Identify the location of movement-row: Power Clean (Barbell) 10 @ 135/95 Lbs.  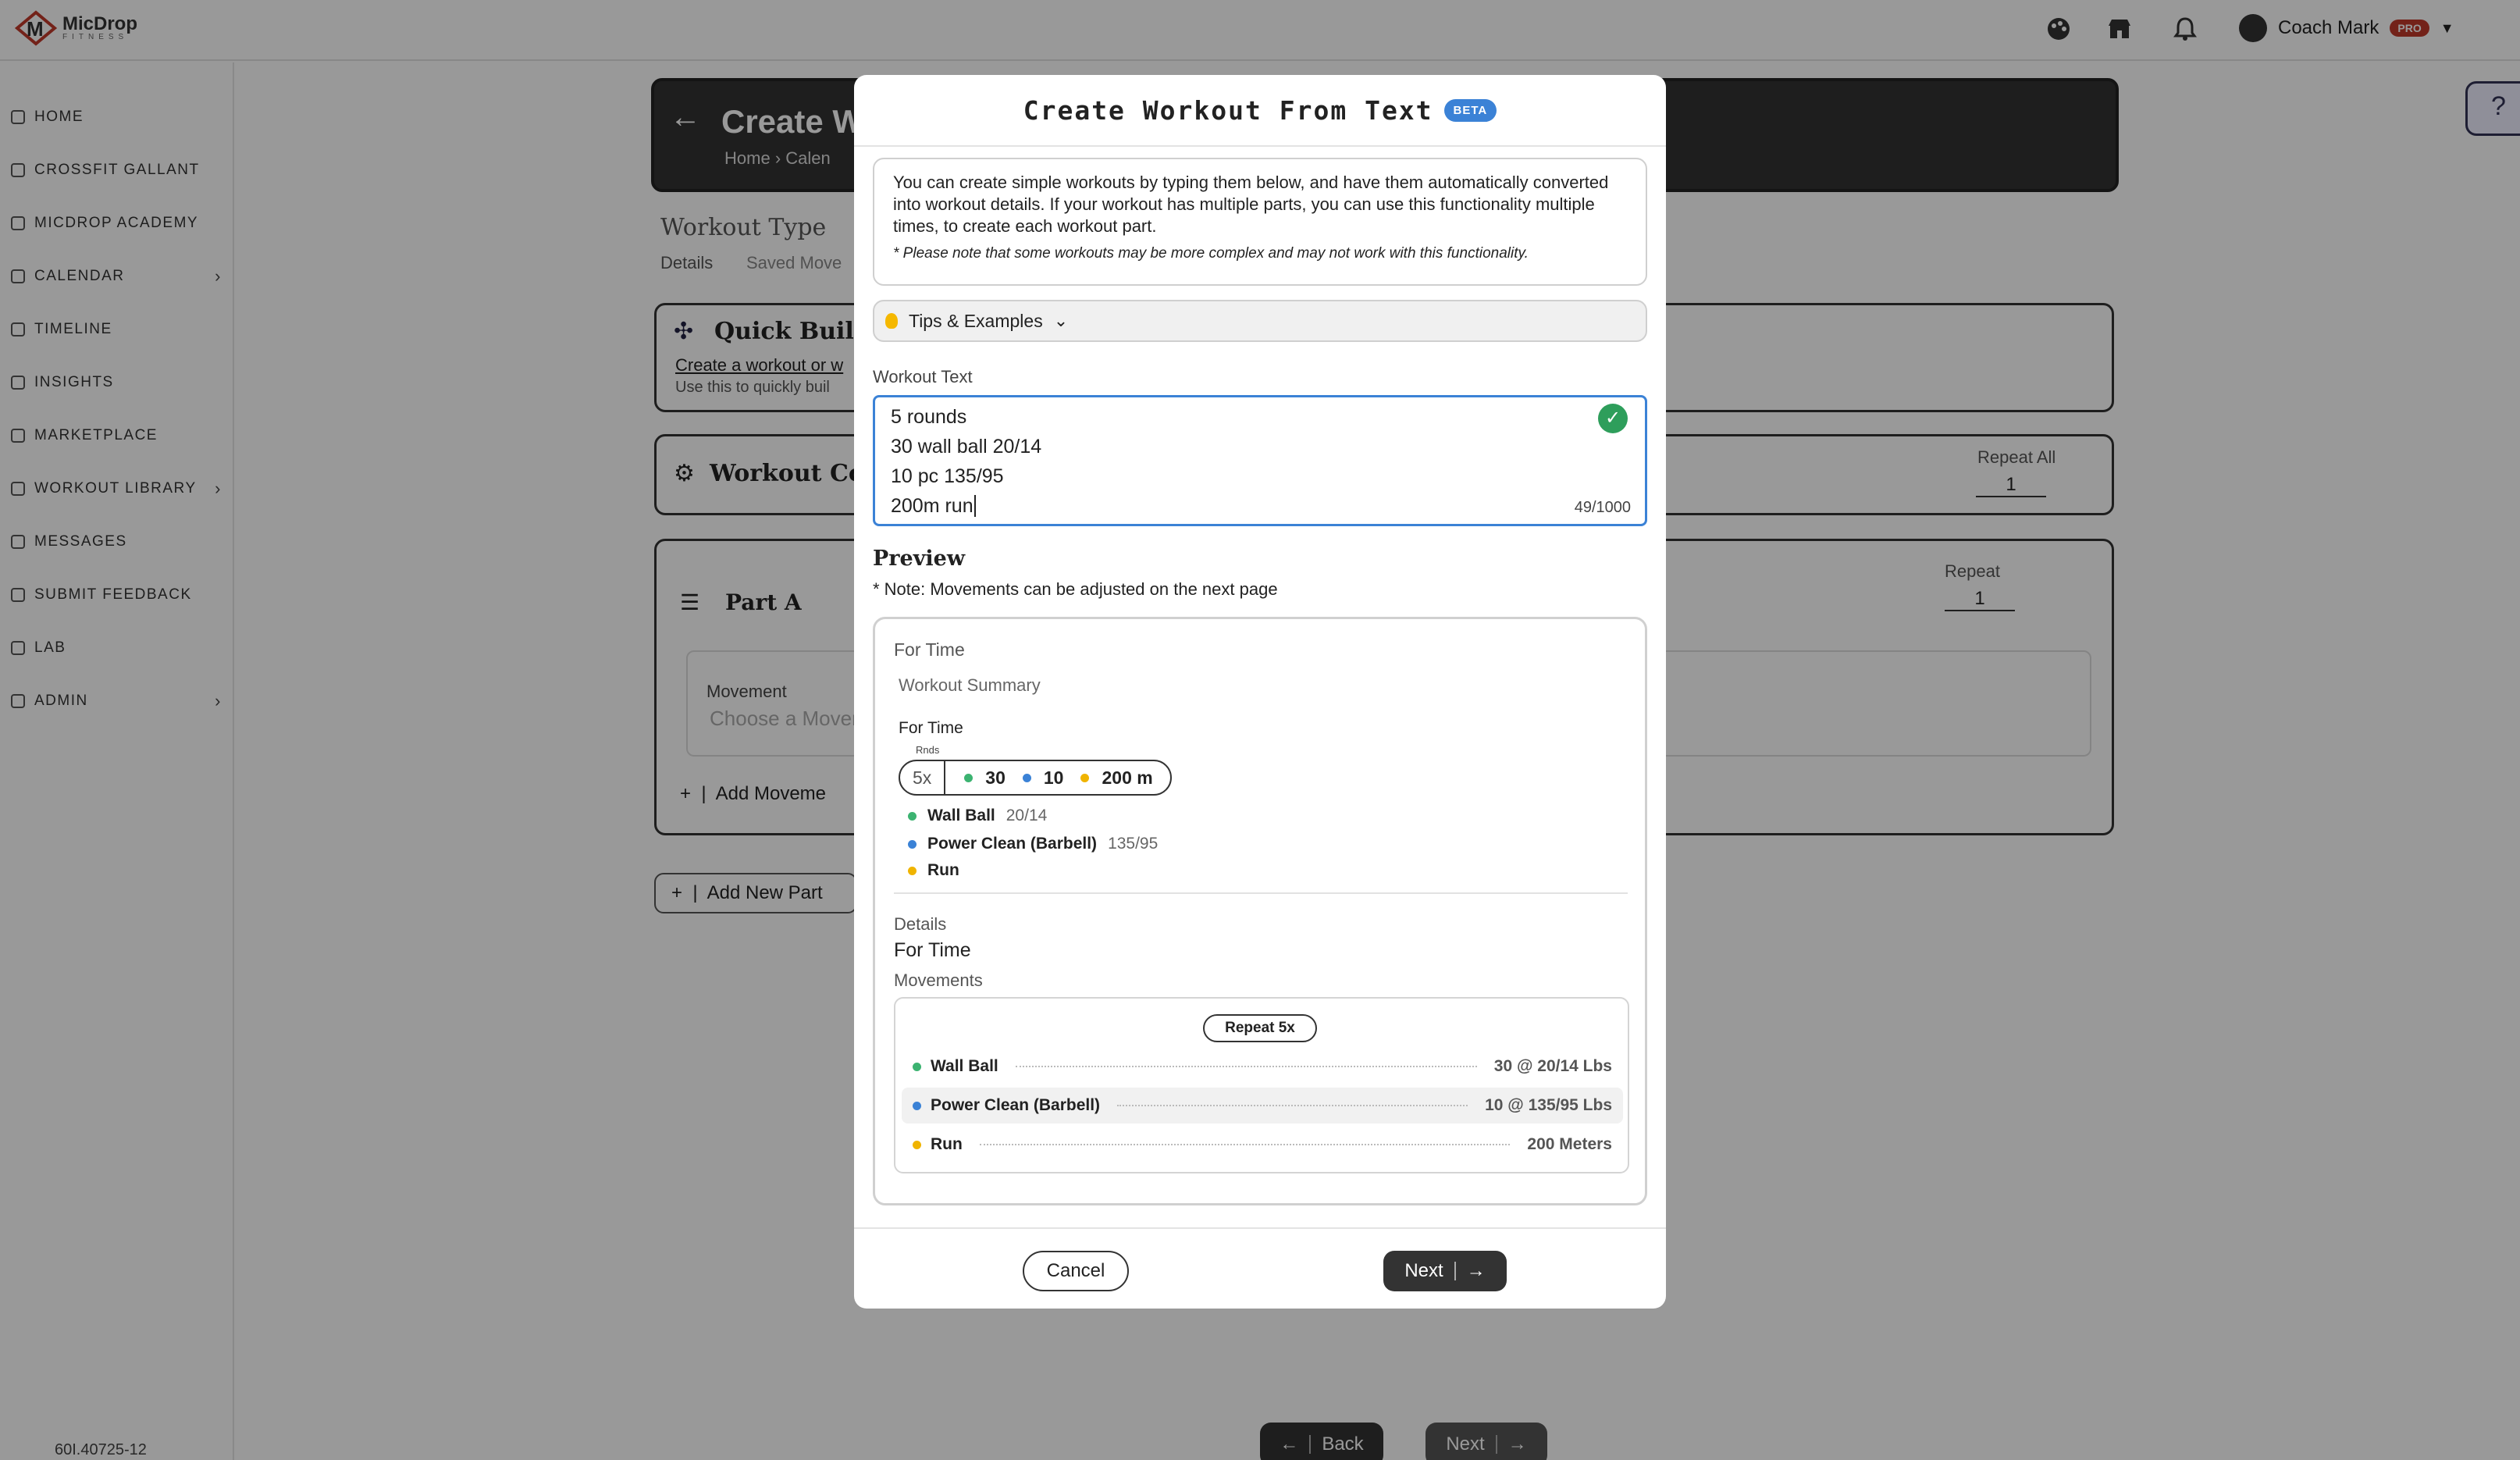
(1262, 1105).